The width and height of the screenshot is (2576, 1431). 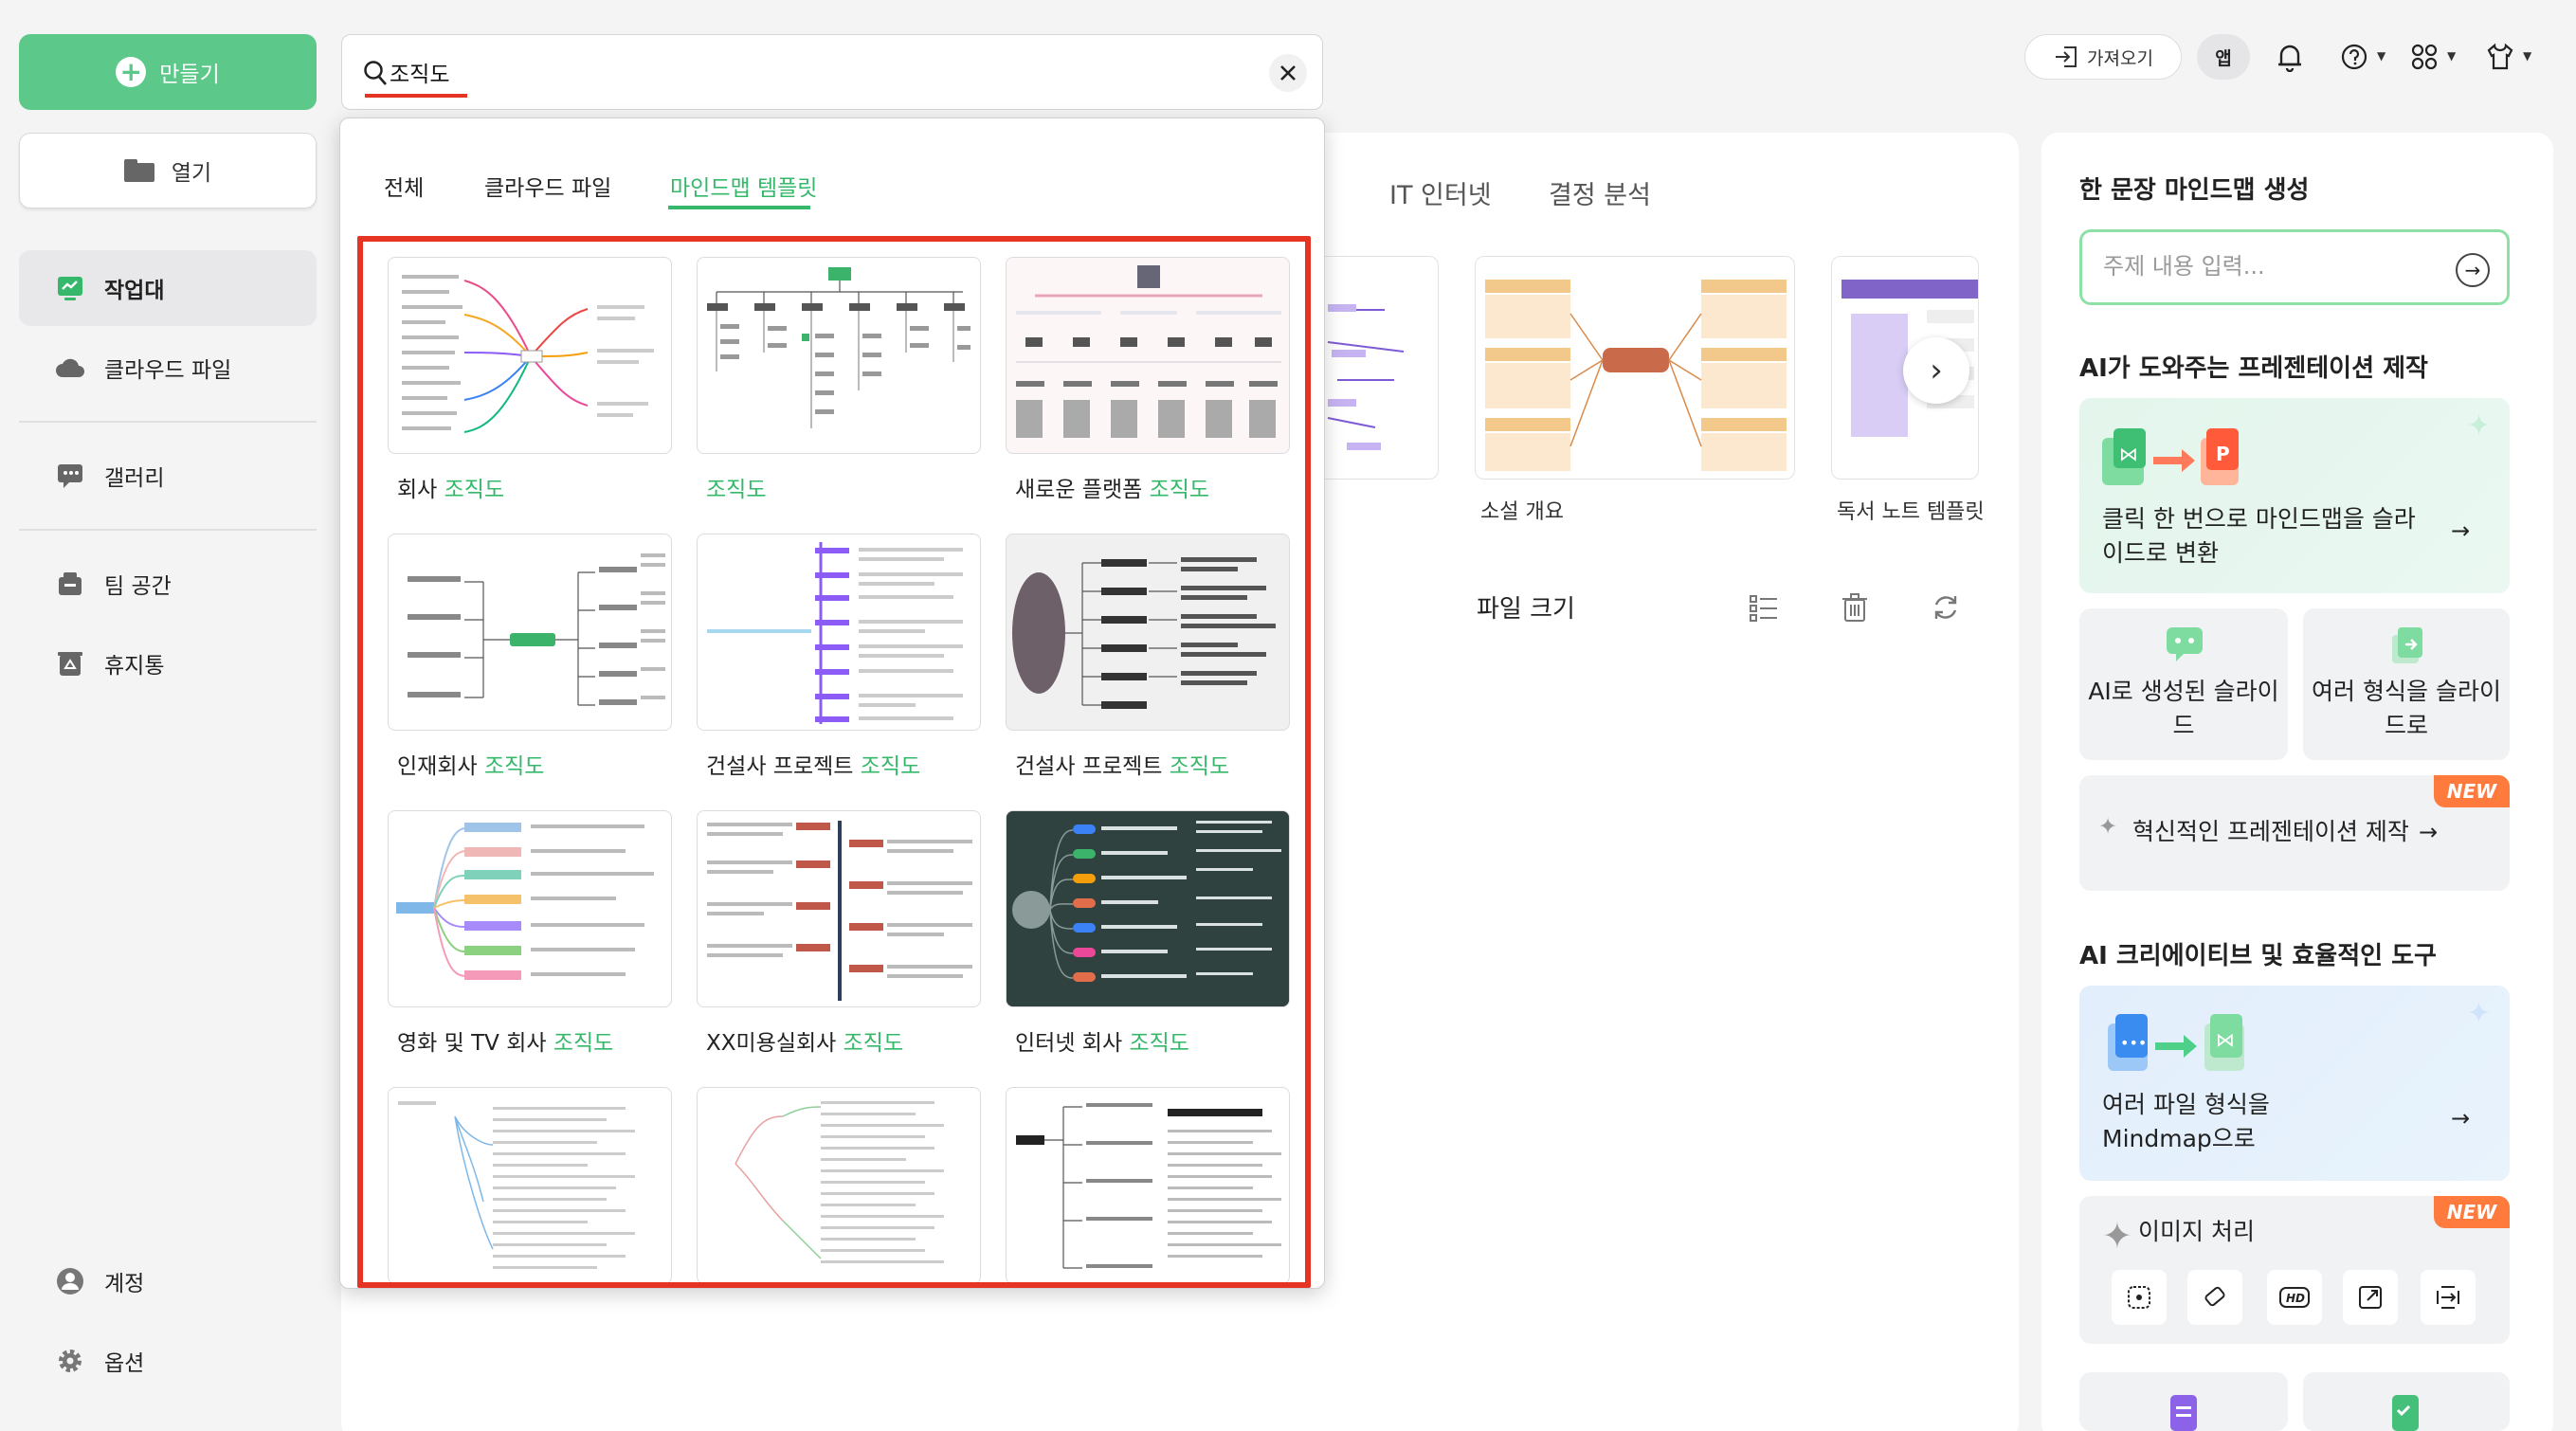 I want to click on sidebar-item-cloud-files: 클라우드 파일, so click(x=168, y=368).